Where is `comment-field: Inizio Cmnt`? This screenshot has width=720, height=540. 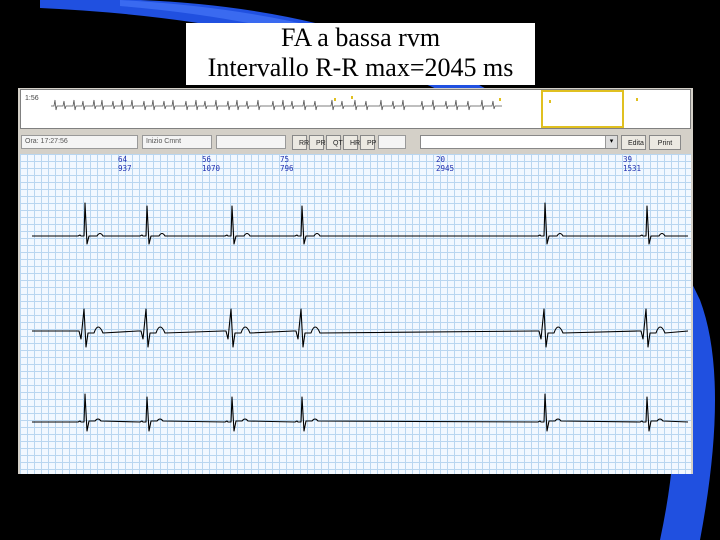 comment-field: Inizio Cmnt is located at coordinates (177, 142).